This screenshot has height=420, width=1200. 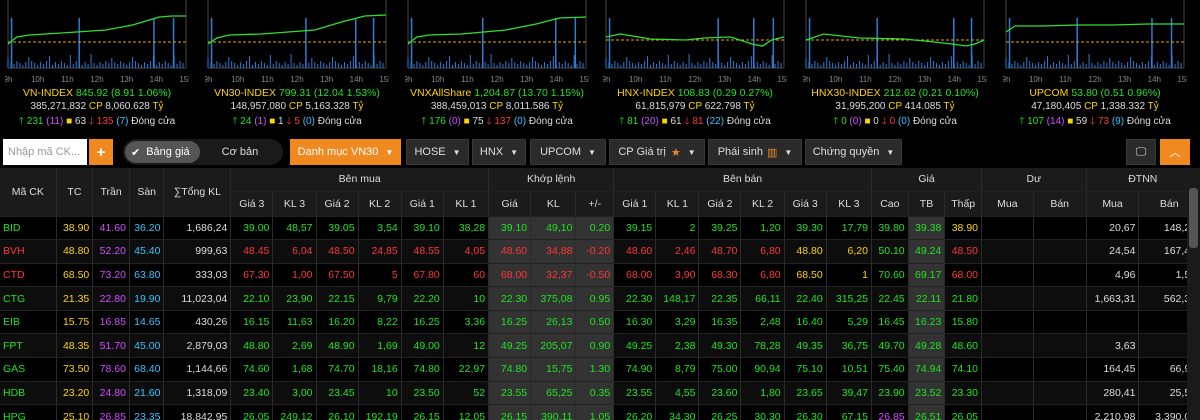 I want to click on table-cell: 15.80, so click(x=963, y=322).